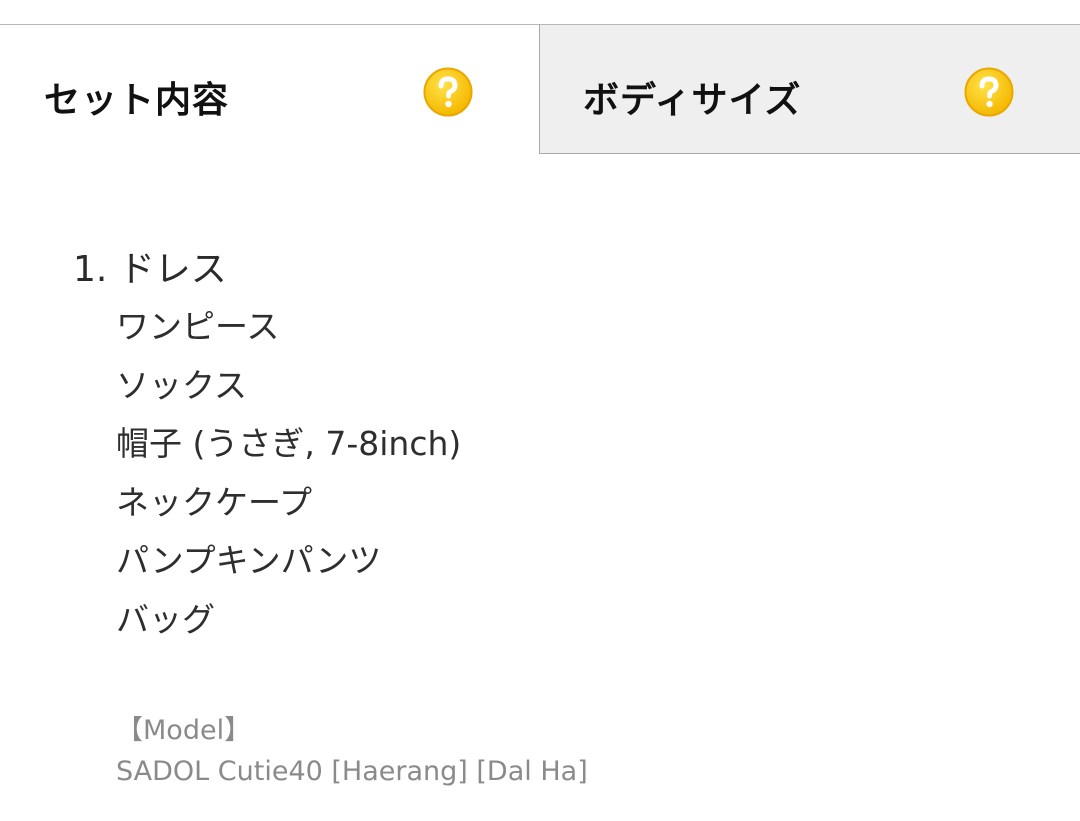  What do you see at coordinates (150, 269) in the screenshot?
I see `item-heading: 1. ドレス` at bounding box center [150, 269].